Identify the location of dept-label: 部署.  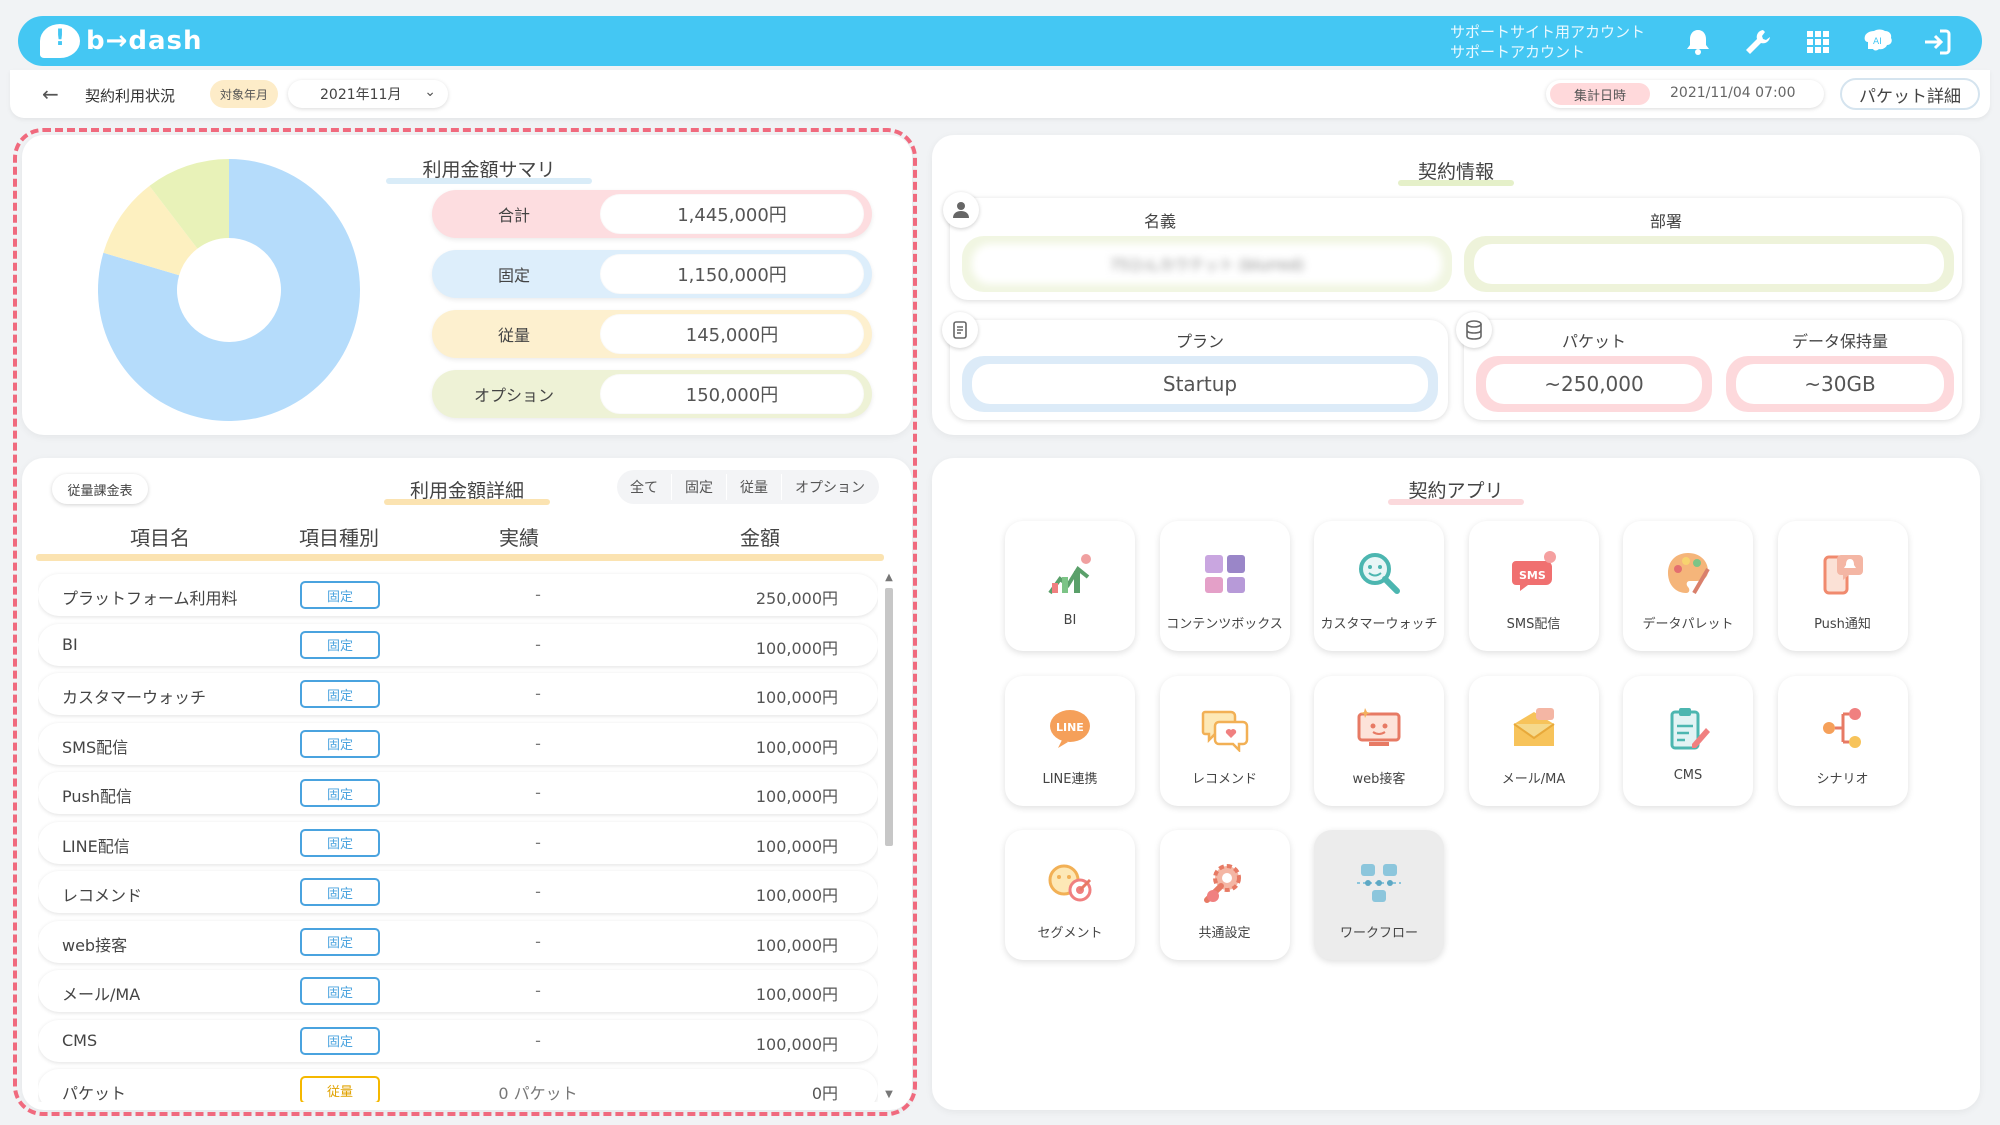
(1665, 221).